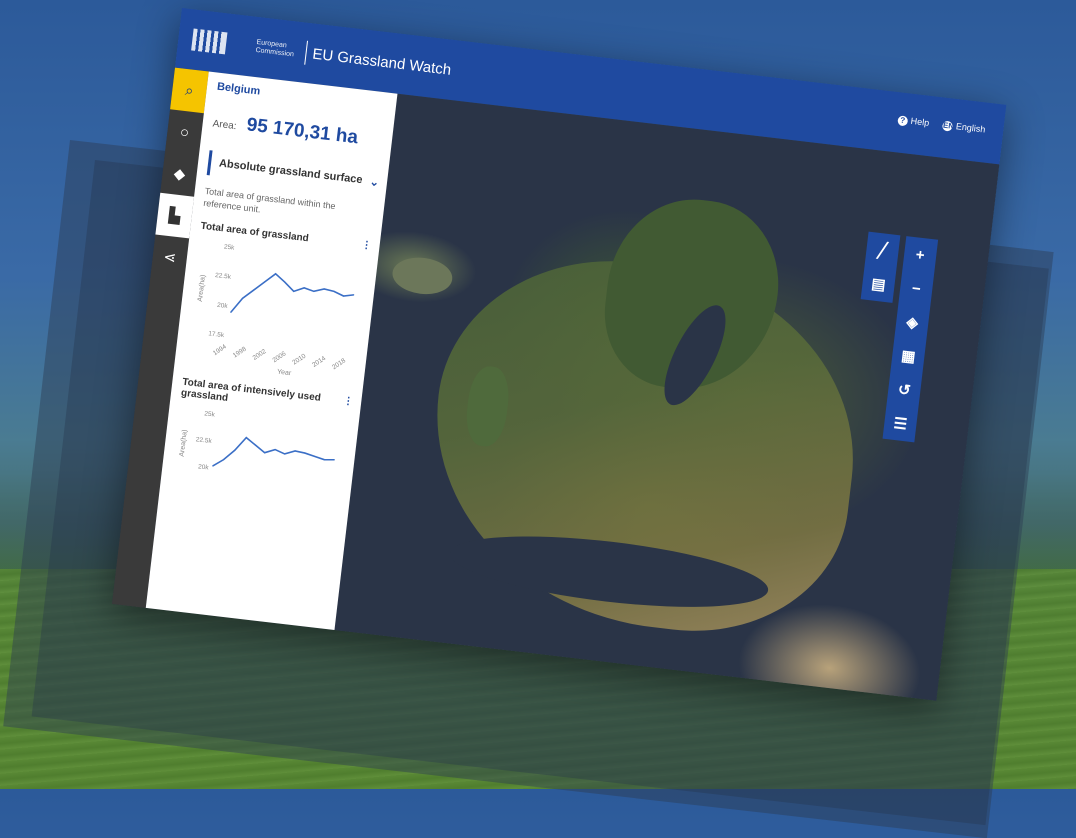  What do you see at coordinates (339, 364) in the screenshot?
I see `x-tick-label: 2018` at bounding box center [339, 364].